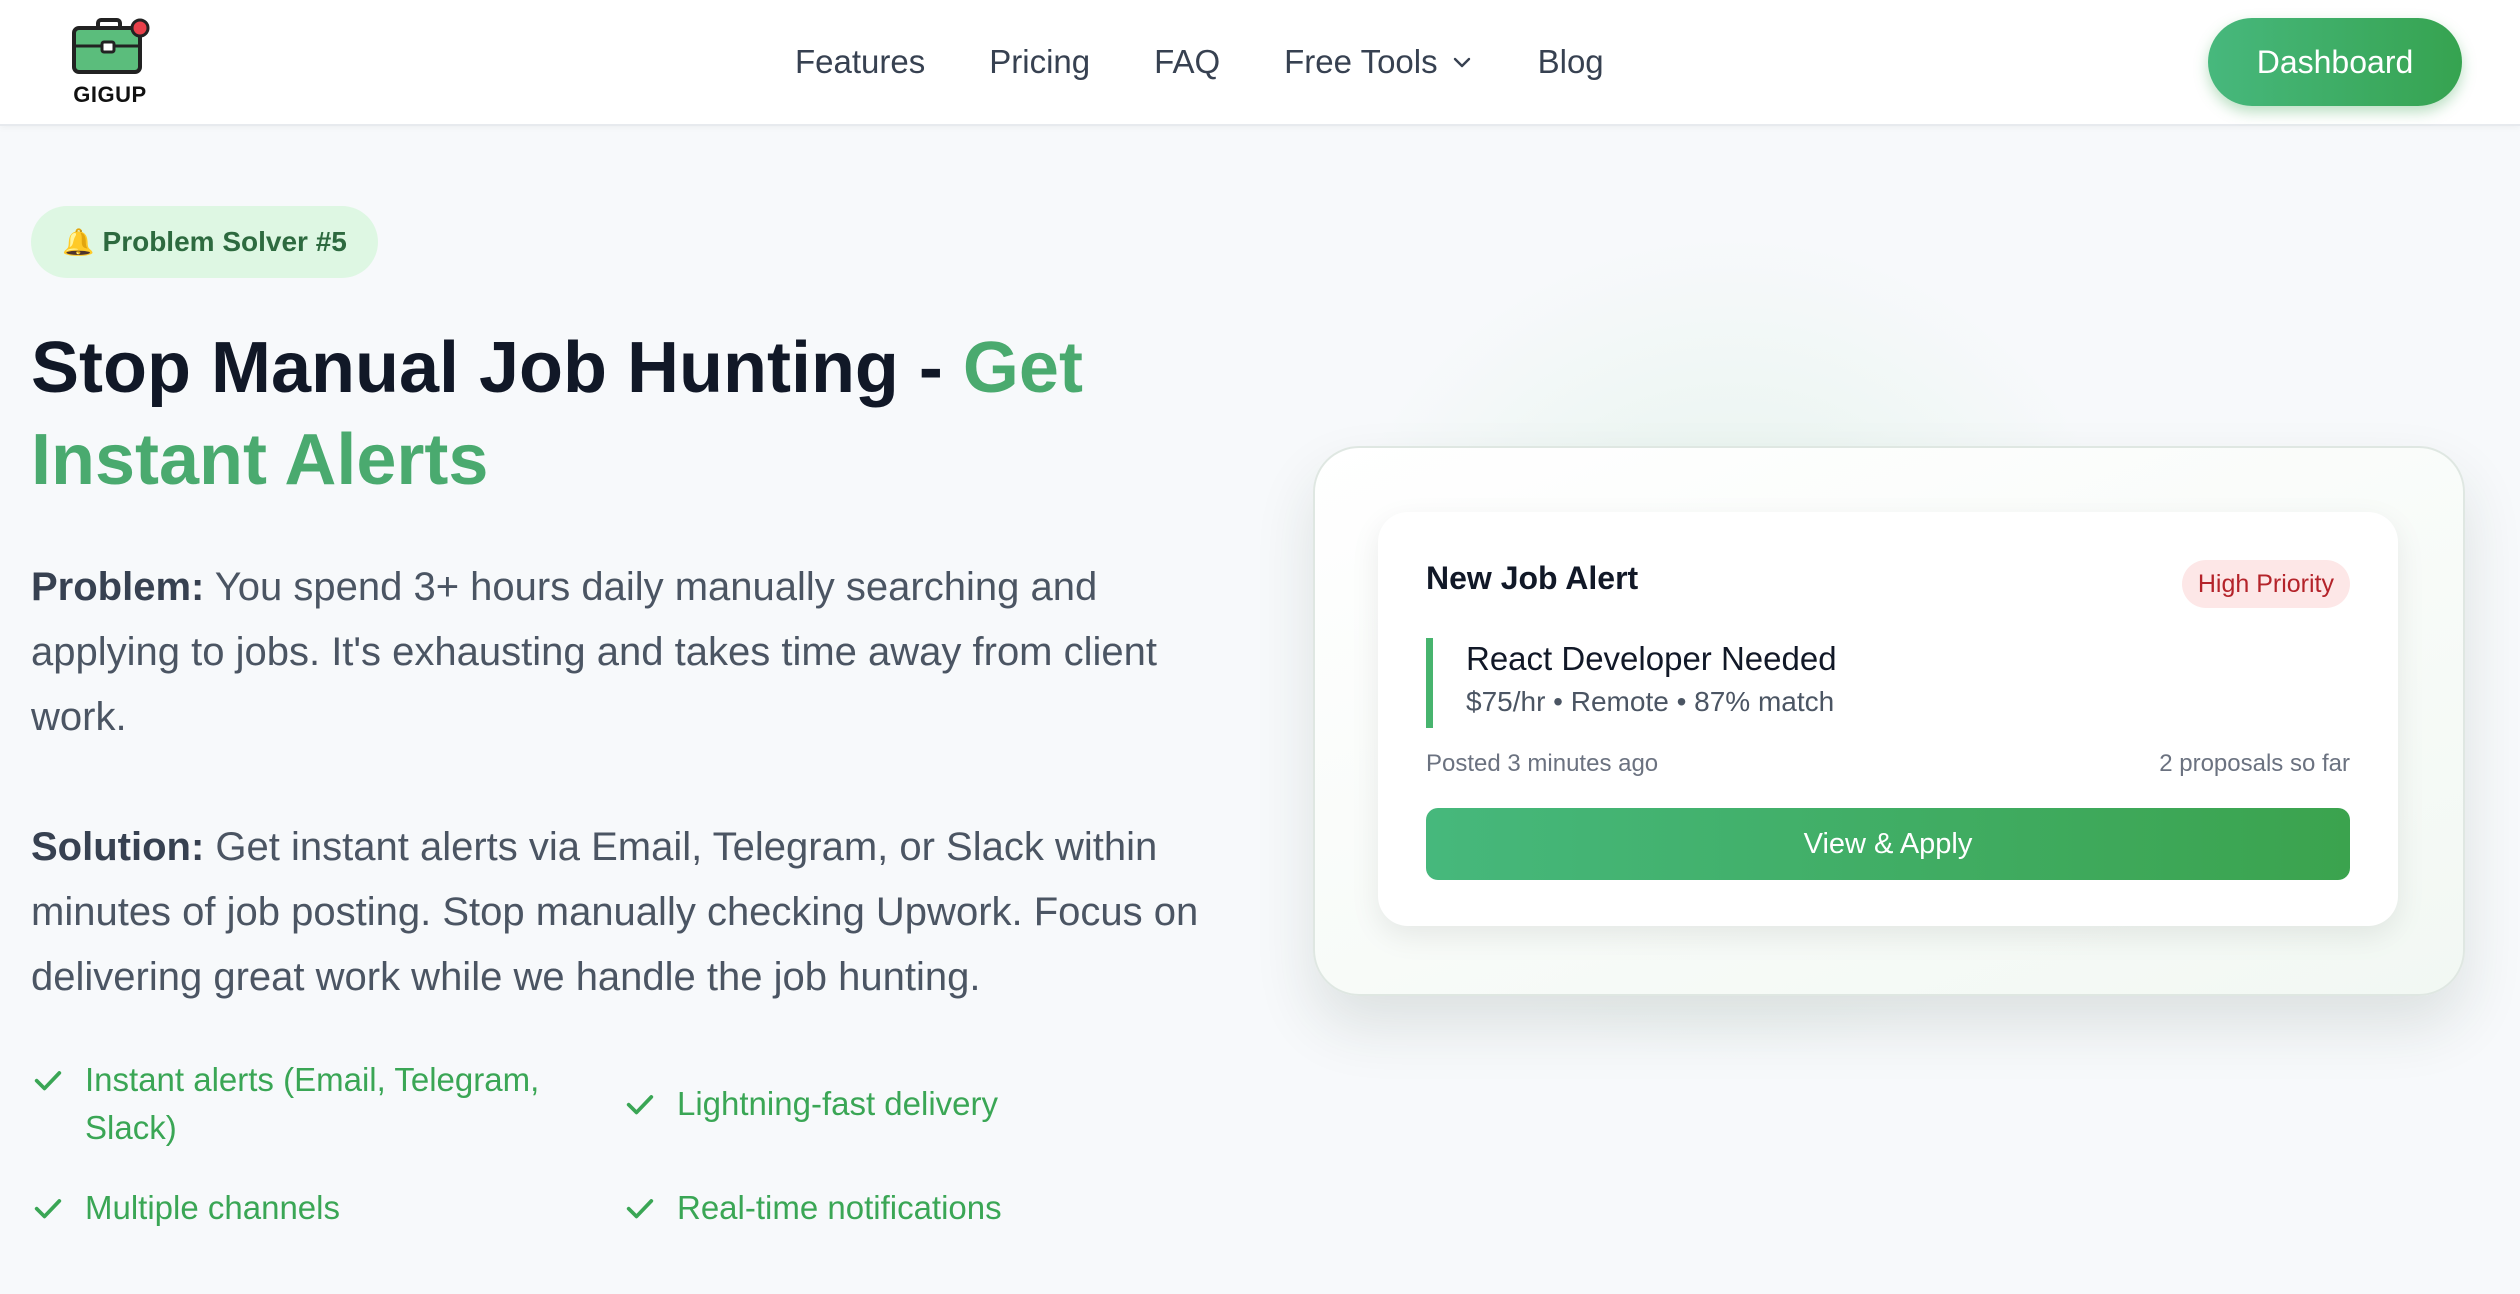 The height and width of the screenshot is (1294, 2520). What do you see at coordinates (1039, 62) in the screenshot?
I see `nav-pricing: Pricing` at bounding box center [1039, 62].